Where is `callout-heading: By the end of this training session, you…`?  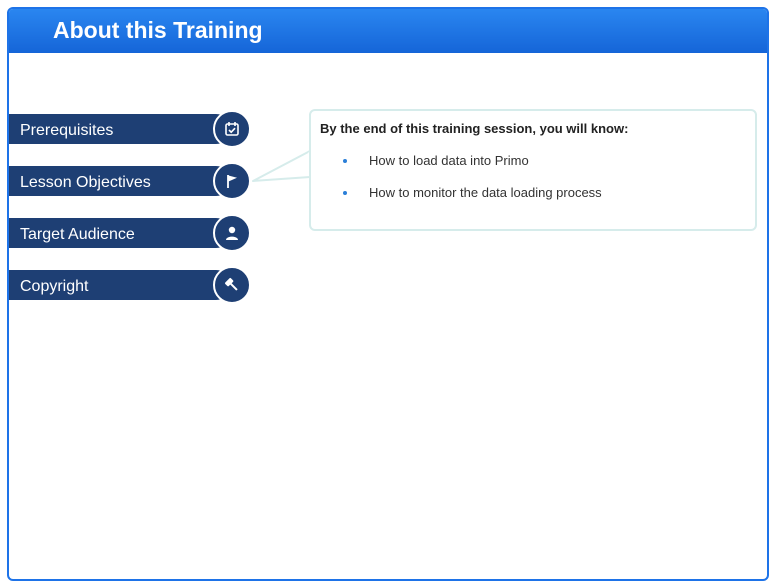
callout-heading: By the end of this training session, you… is located at coordinates (474, 128).